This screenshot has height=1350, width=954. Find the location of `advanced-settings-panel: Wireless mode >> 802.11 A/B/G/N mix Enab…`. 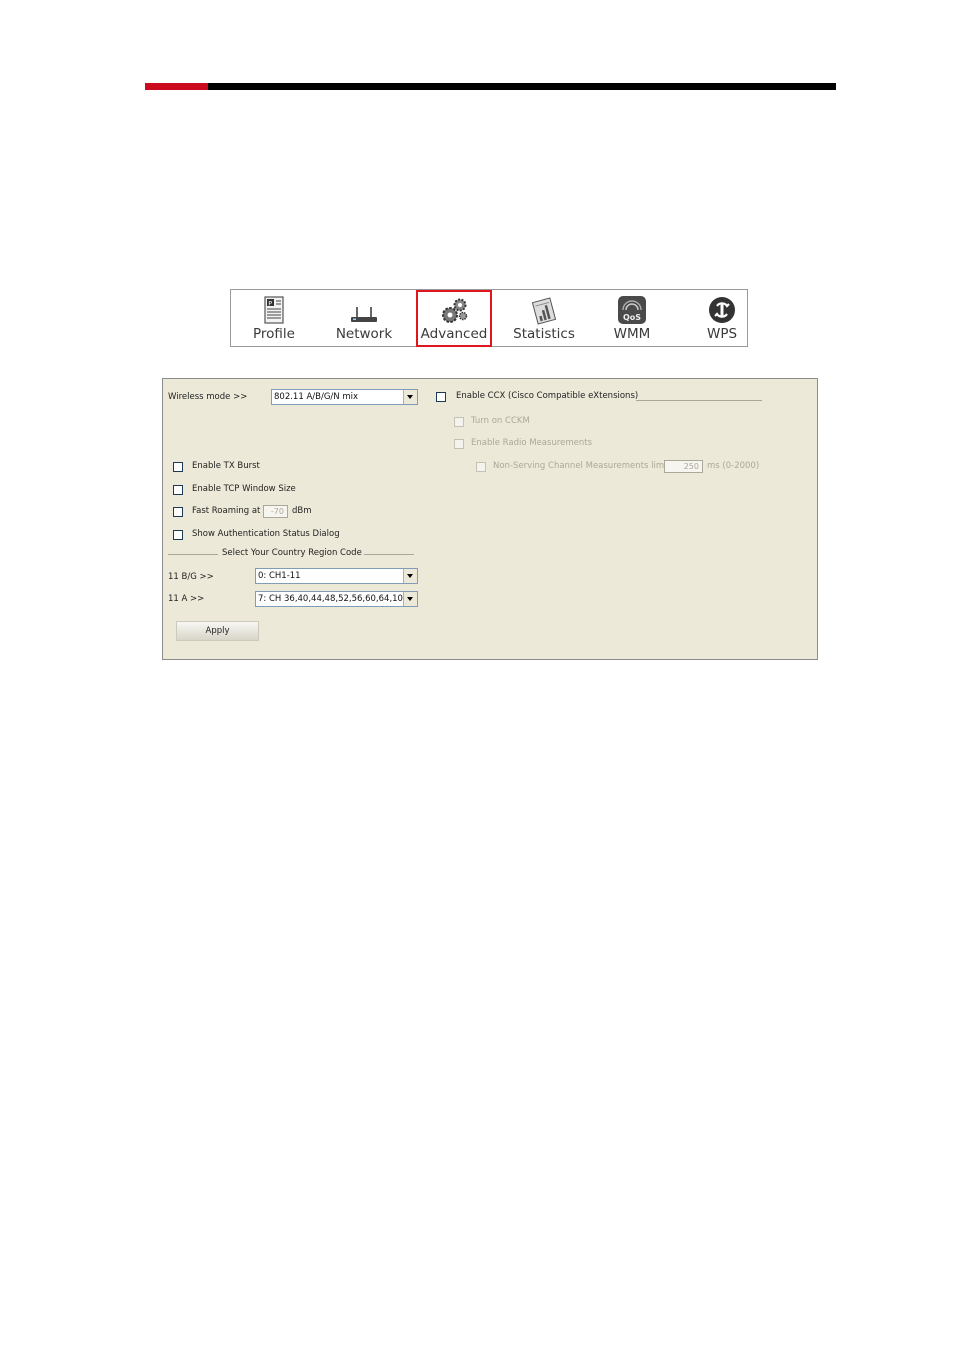

advanced-settings-panel: Wireless mode >> 802.11 A/B/G/N mix Enab… is located at coordinates (490, 519).